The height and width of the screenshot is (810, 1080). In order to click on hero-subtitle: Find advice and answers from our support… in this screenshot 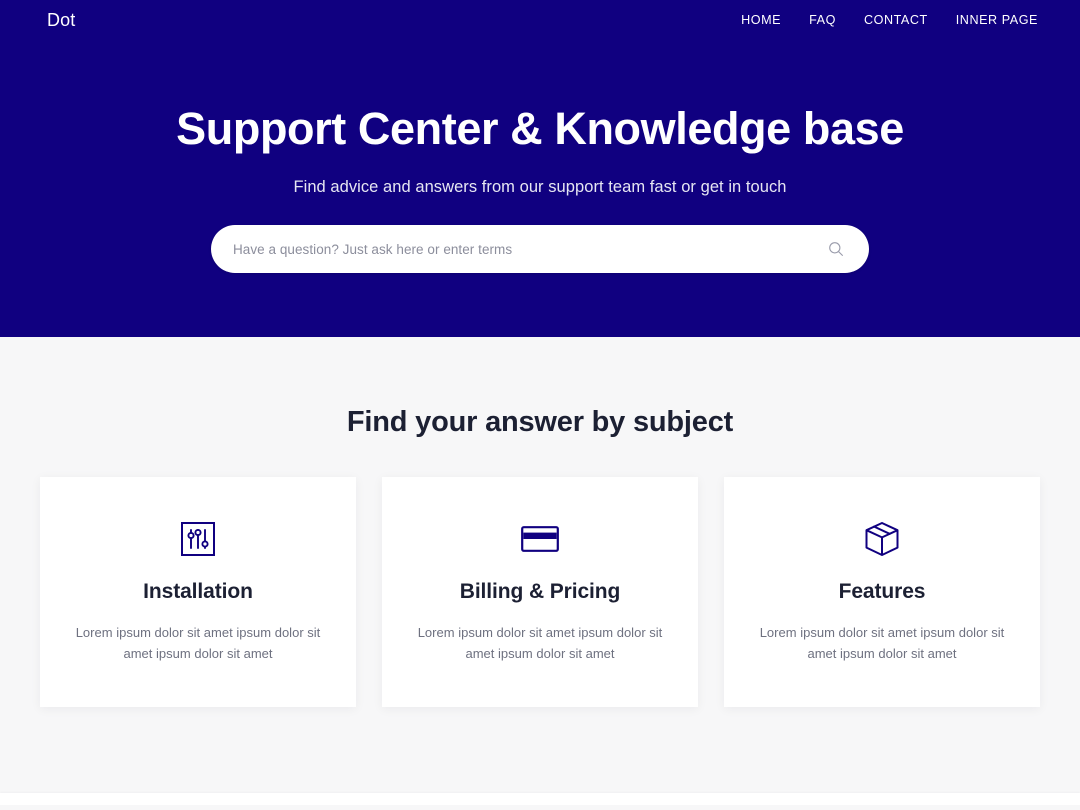, I will do `click(540, 187)`.